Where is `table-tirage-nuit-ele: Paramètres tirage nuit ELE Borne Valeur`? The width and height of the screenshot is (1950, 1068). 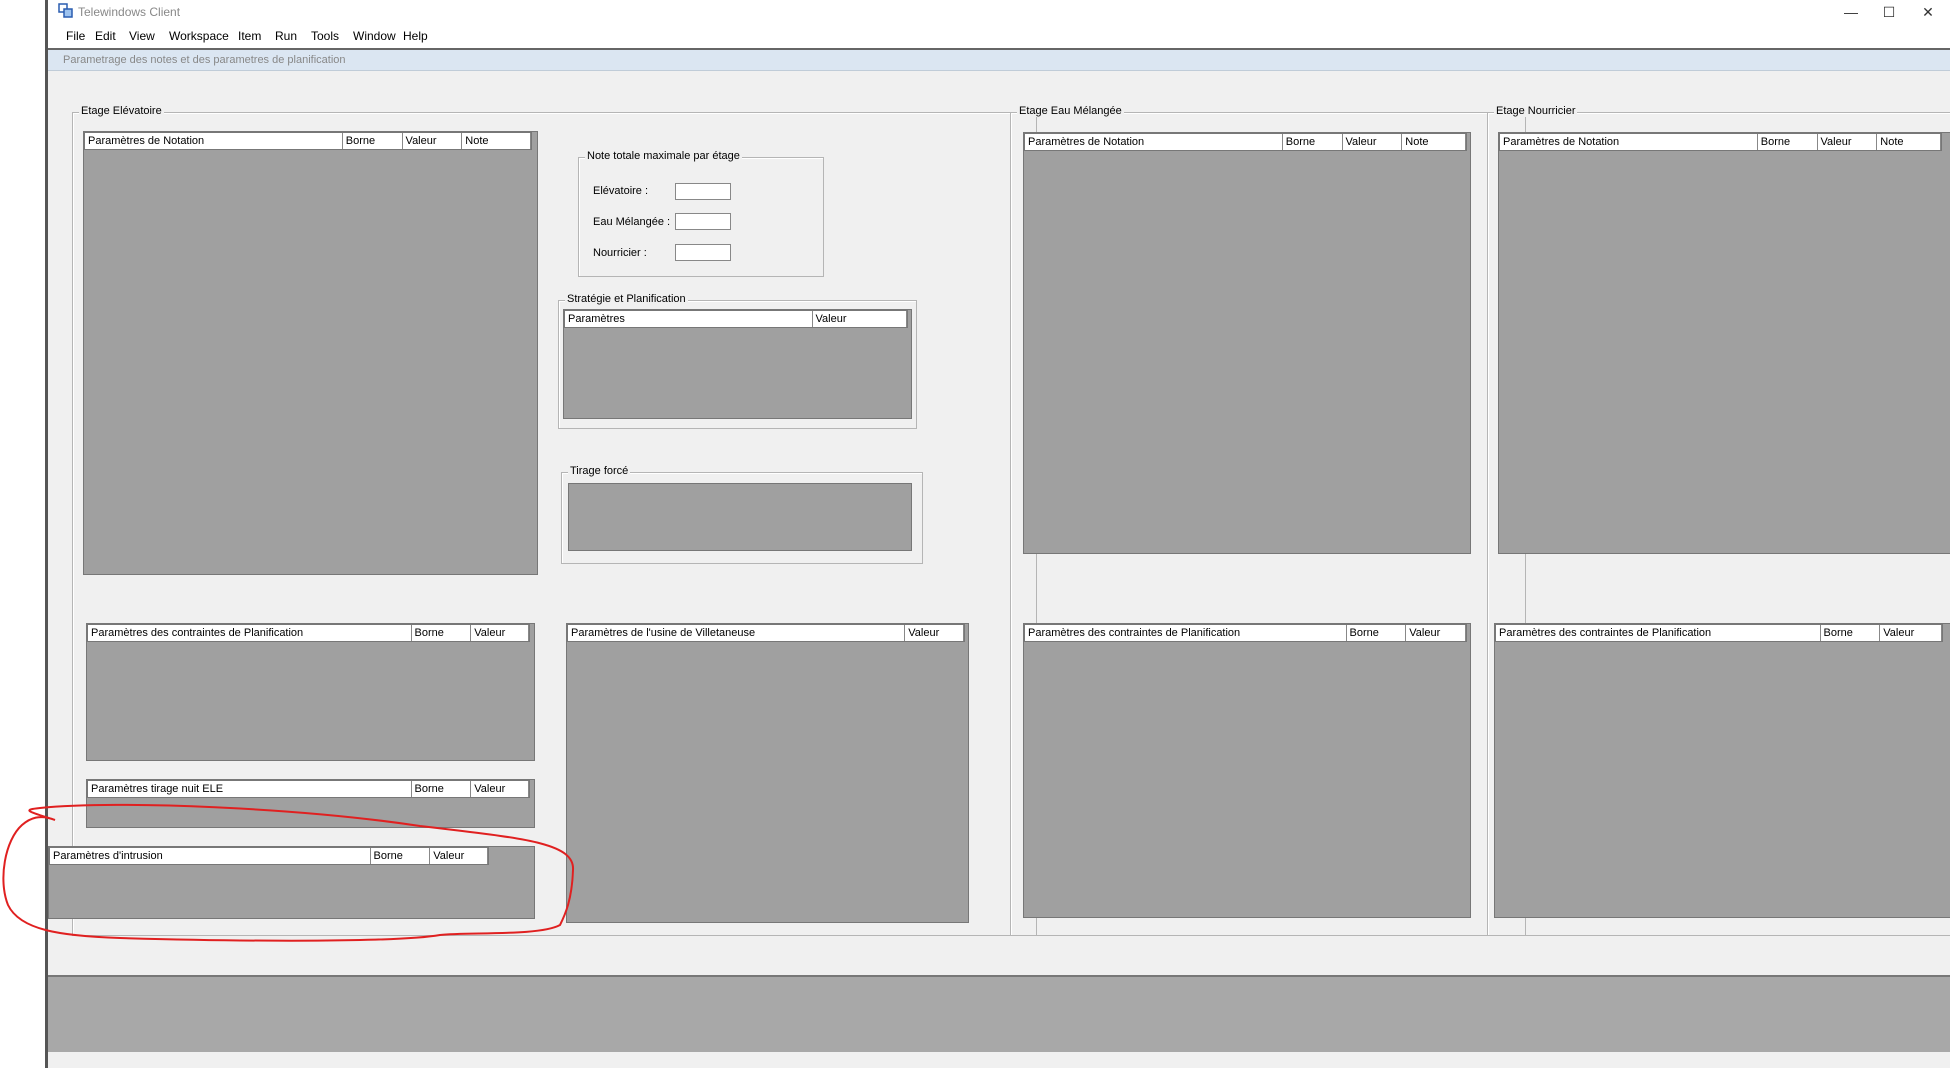 table-tirage-nuit-ele: Paramètres tirage nuit ELE Borne Valeur is located at coordinates (310, 803).